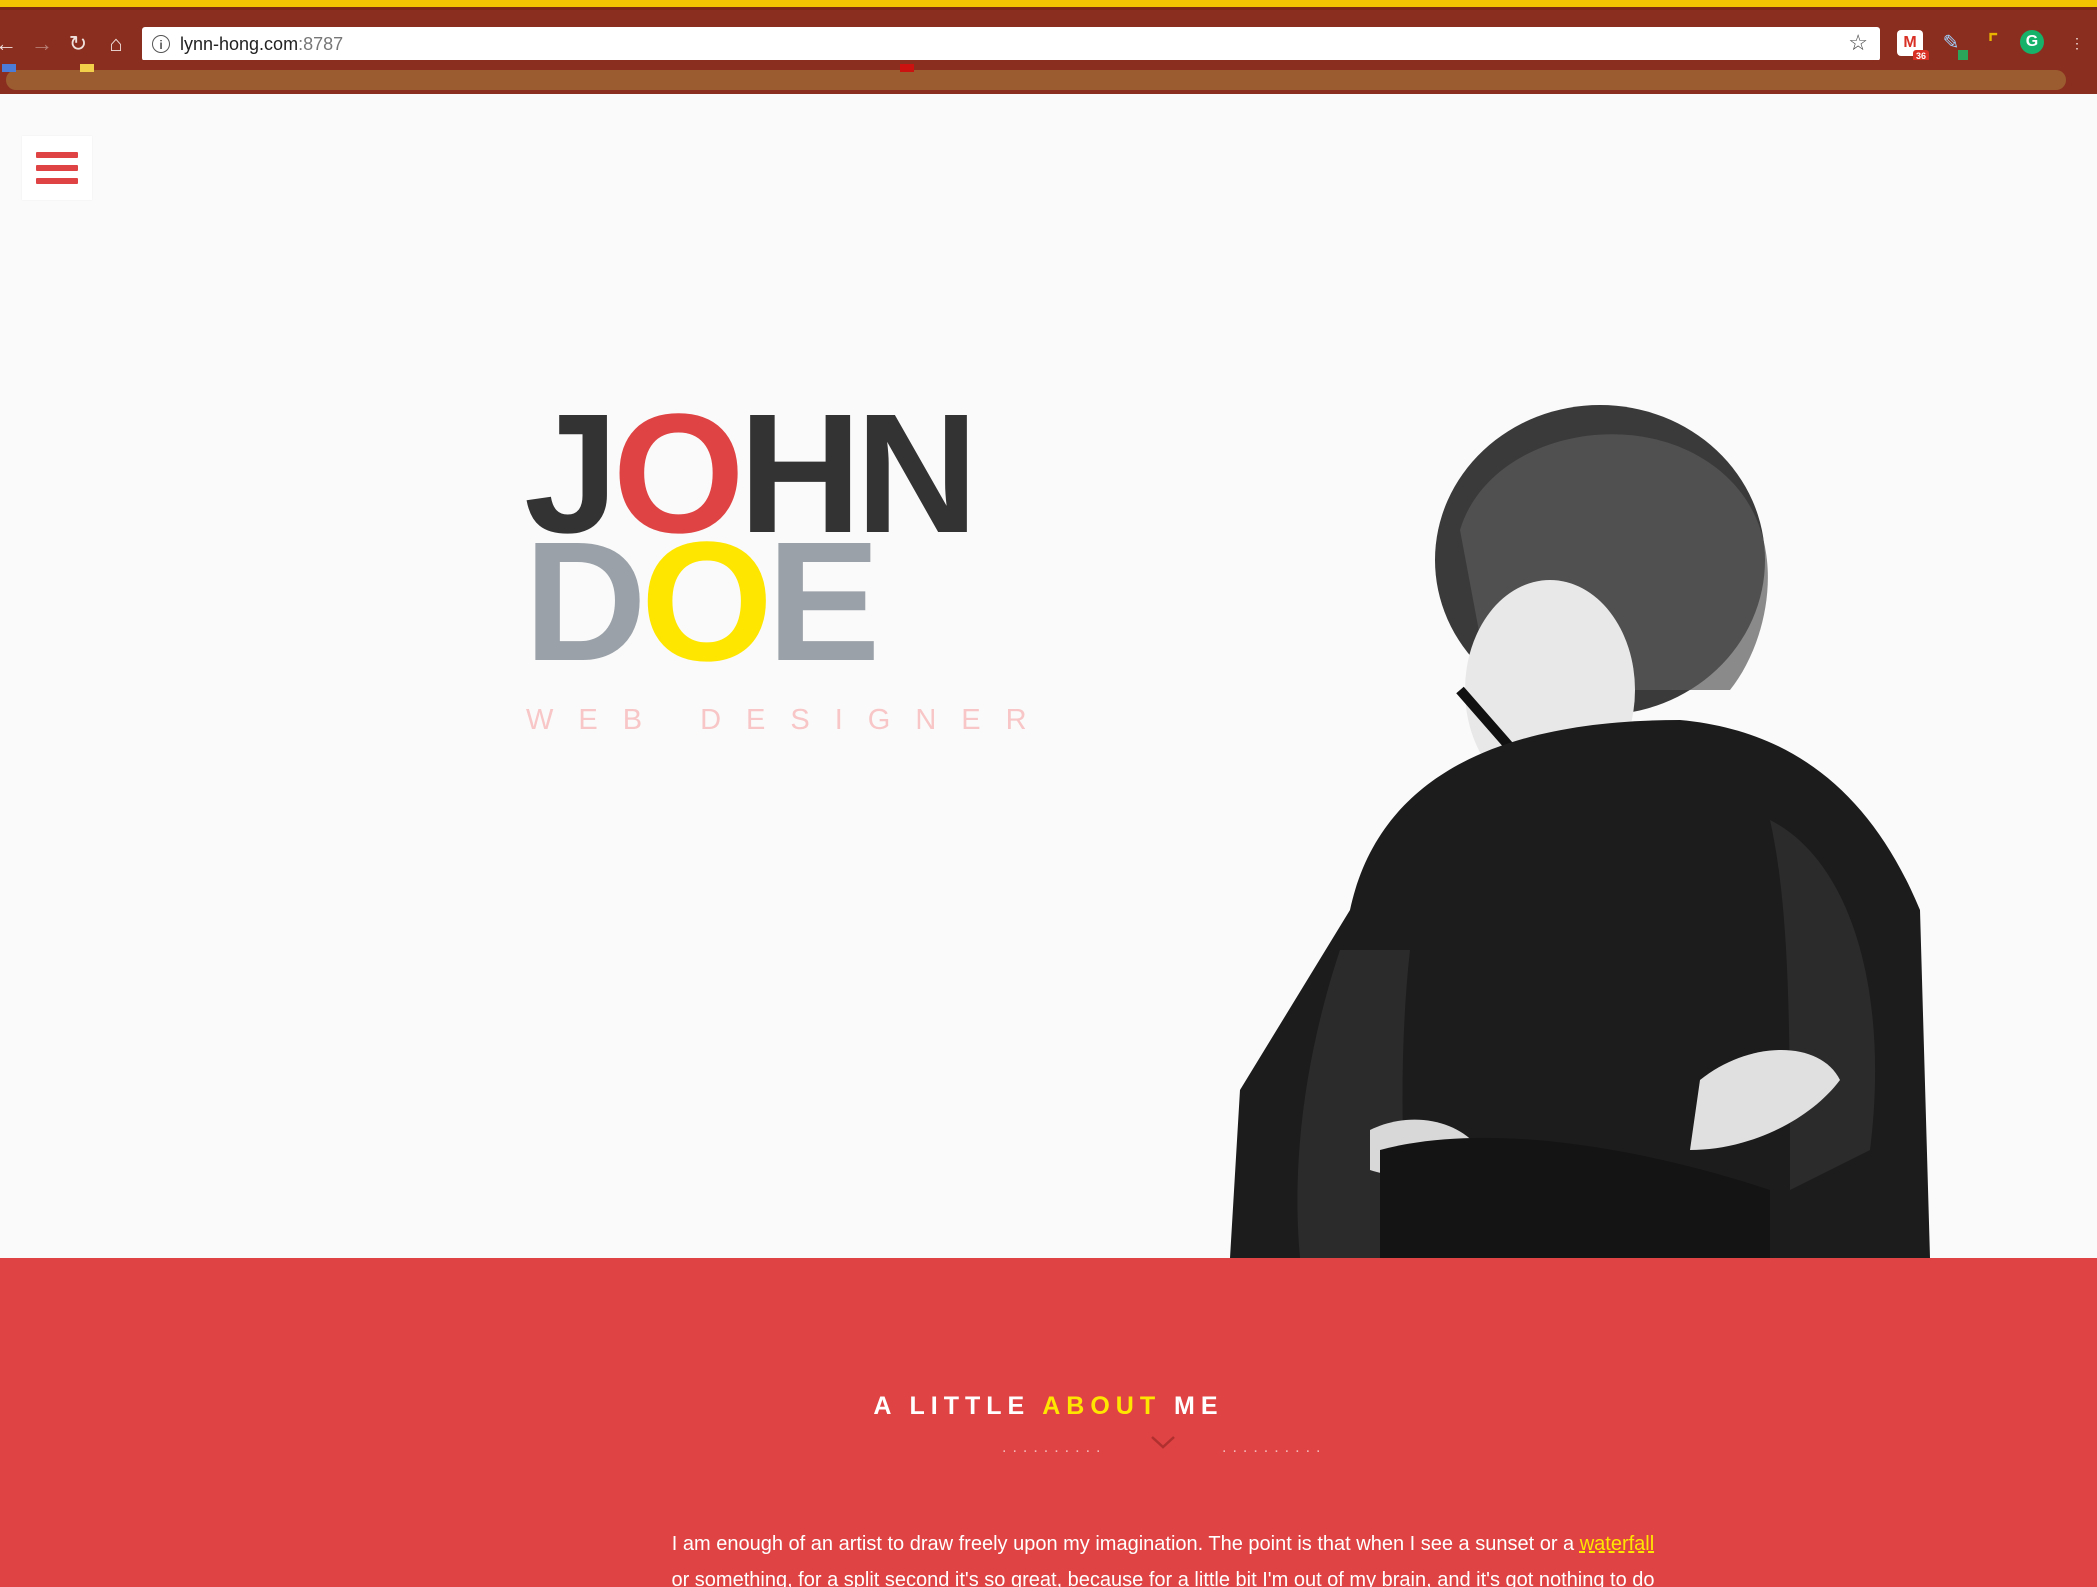 The height and width of the screenshot is (1587, 2097). I want to click on url-port: :8787, so click(321, 43).